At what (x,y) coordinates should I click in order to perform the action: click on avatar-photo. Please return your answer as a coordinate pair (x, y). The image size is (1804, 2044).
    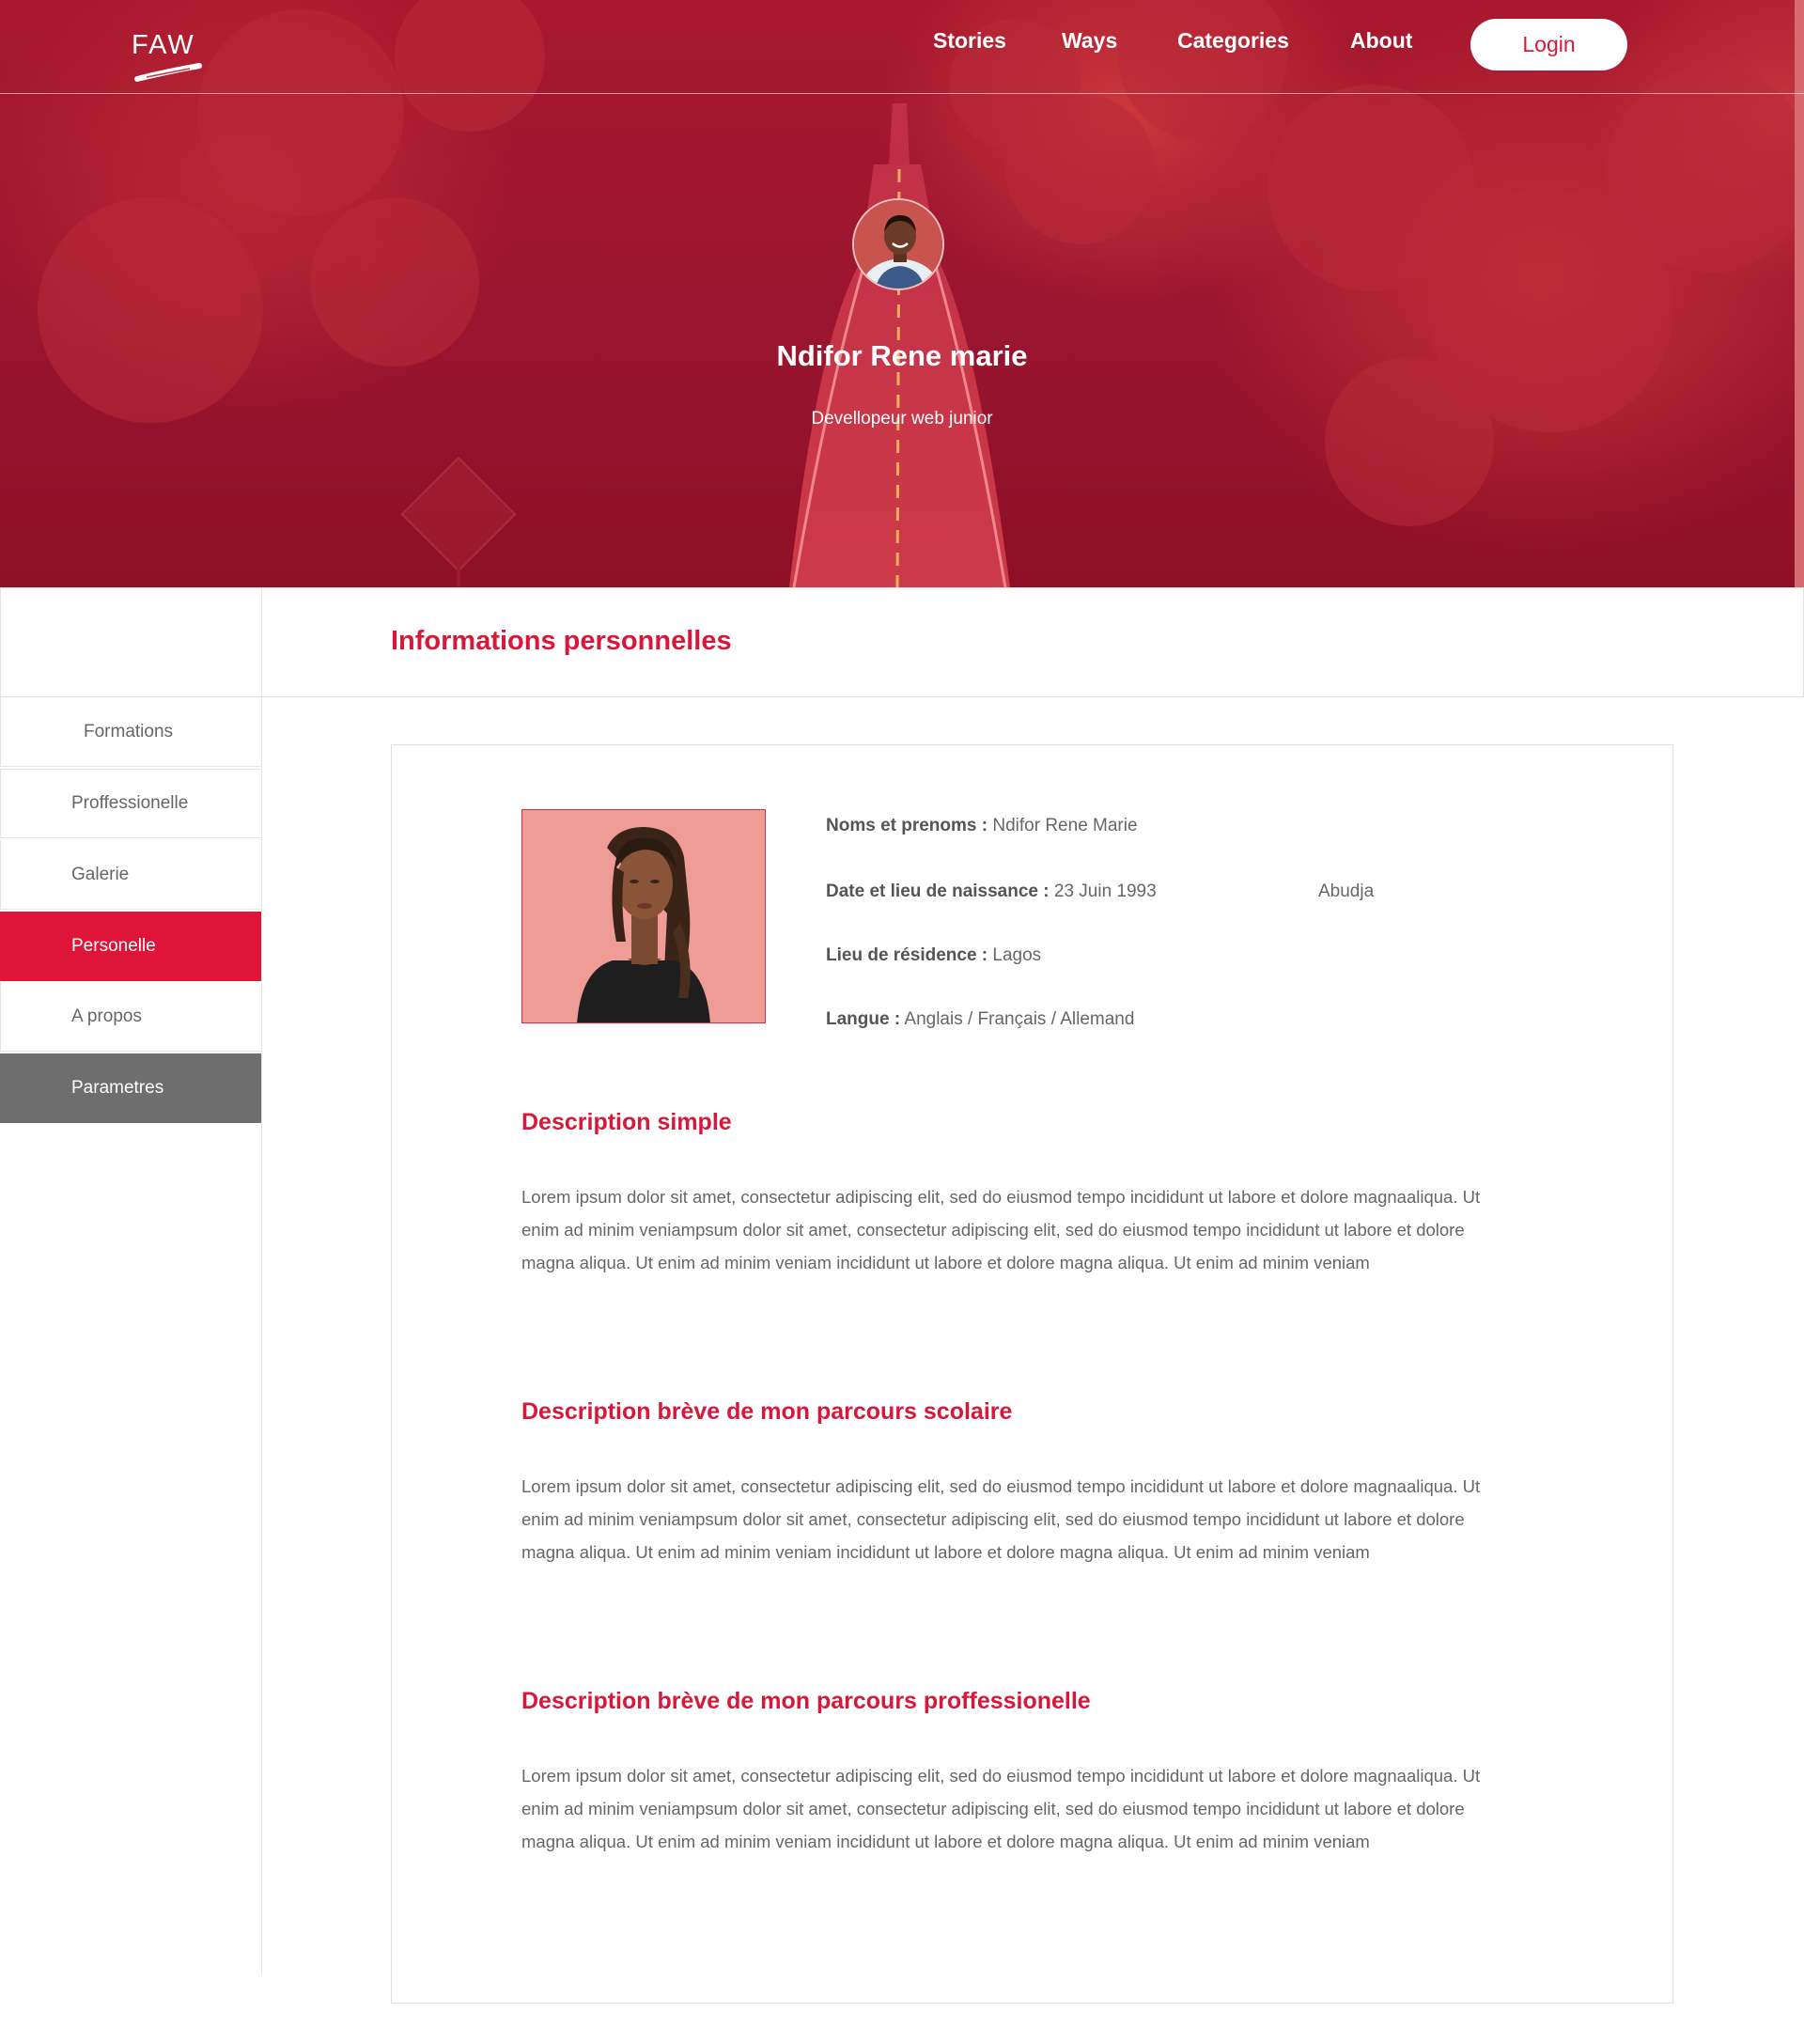
    Looking at the image, I should click on (898, 244).